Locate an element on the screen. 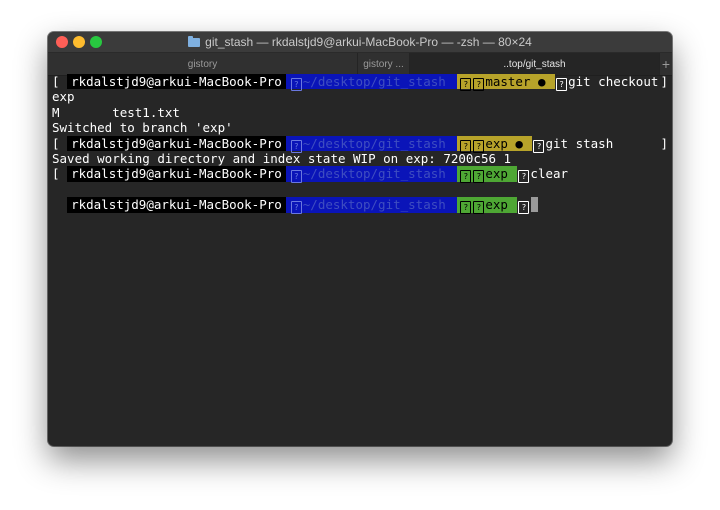  terminal-line: Switched to branch 'exp' is located at coordinates (142, 128).